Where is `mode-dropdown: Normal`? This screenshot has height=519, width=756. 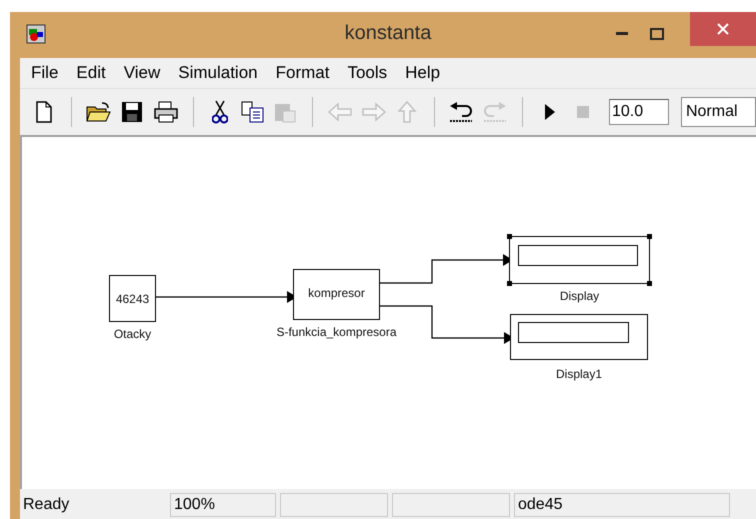
mode-dropdown: Normal is located at coordinates (718, 112).